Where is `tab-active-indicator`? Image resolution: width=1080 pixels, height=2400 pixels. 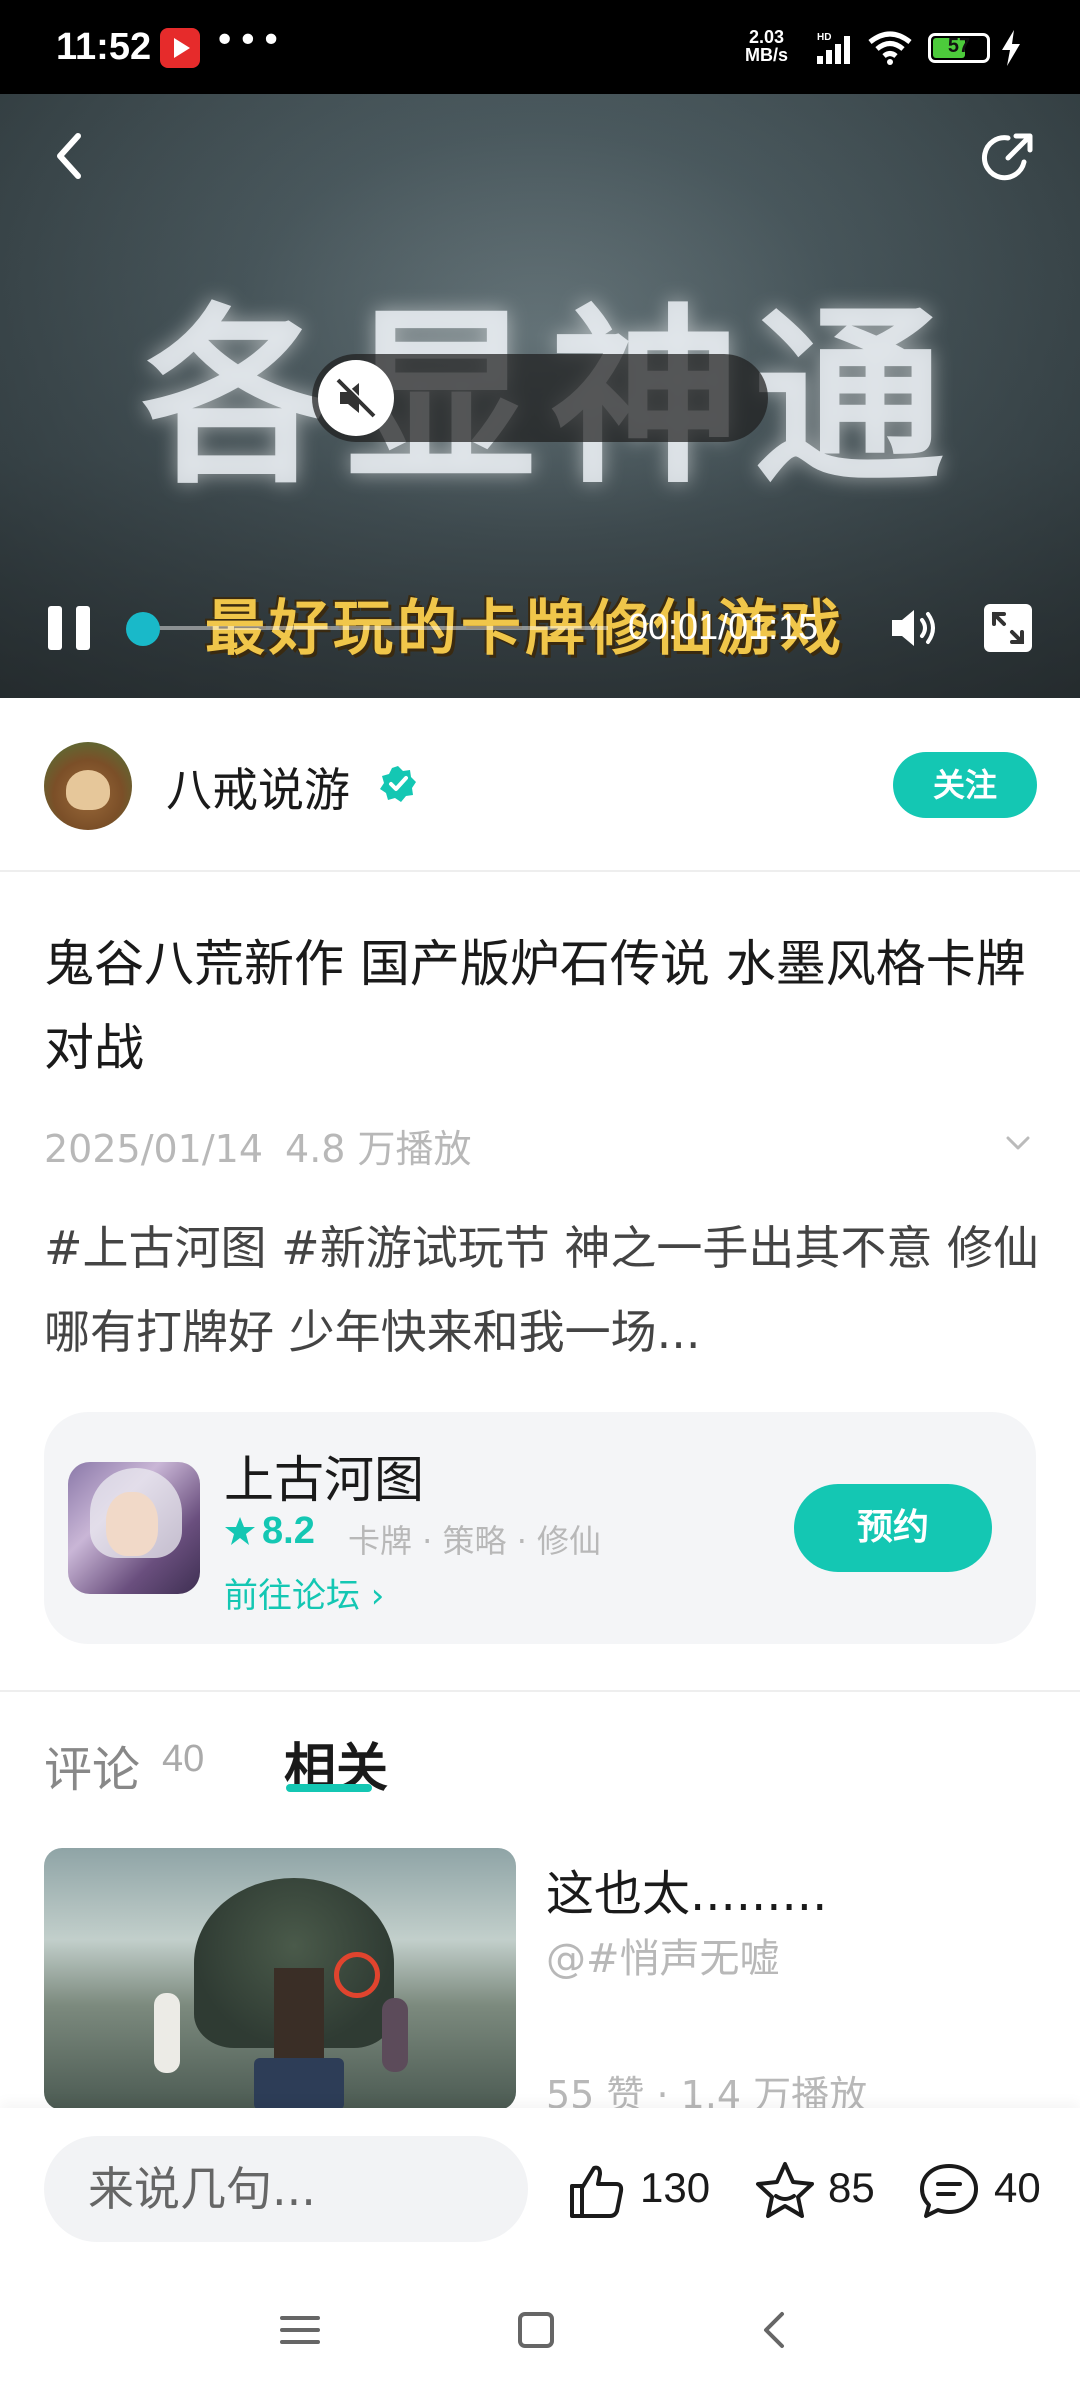 tab-active-indicator is located at coordinates (329, 1788).